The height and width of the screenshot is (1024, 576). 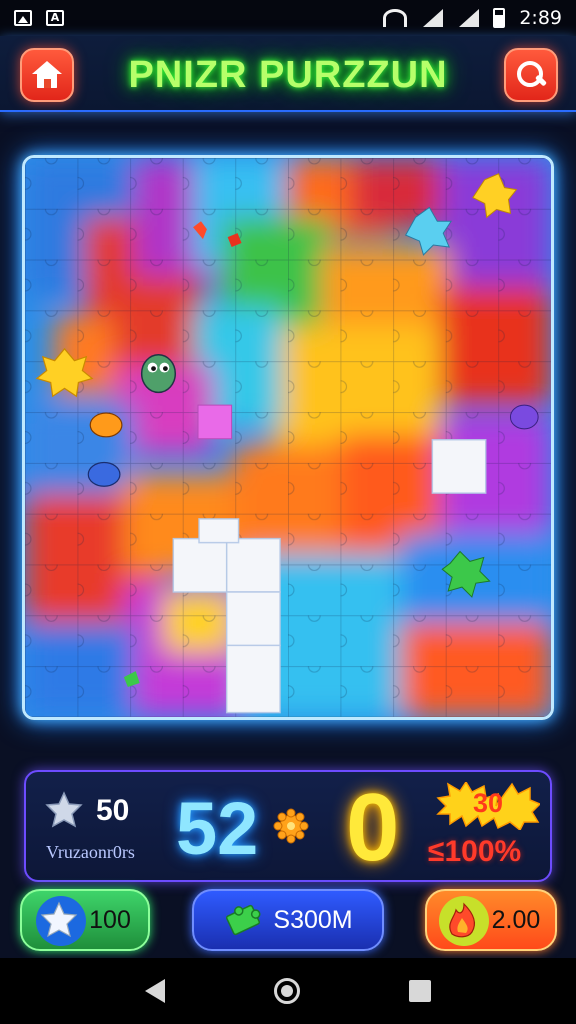 I want to click on recent-apps-icon, so click(x=420, y=991).